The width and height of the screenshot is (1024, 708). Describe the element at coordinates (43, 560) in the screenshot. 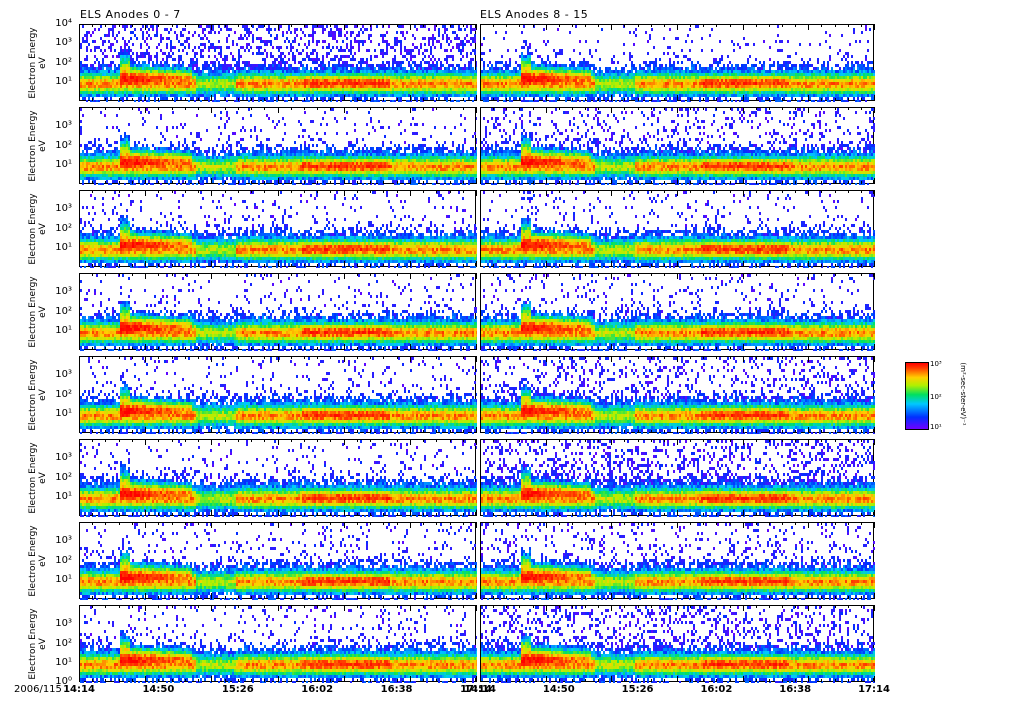

I see `y-axis-unit: eV` at that location.